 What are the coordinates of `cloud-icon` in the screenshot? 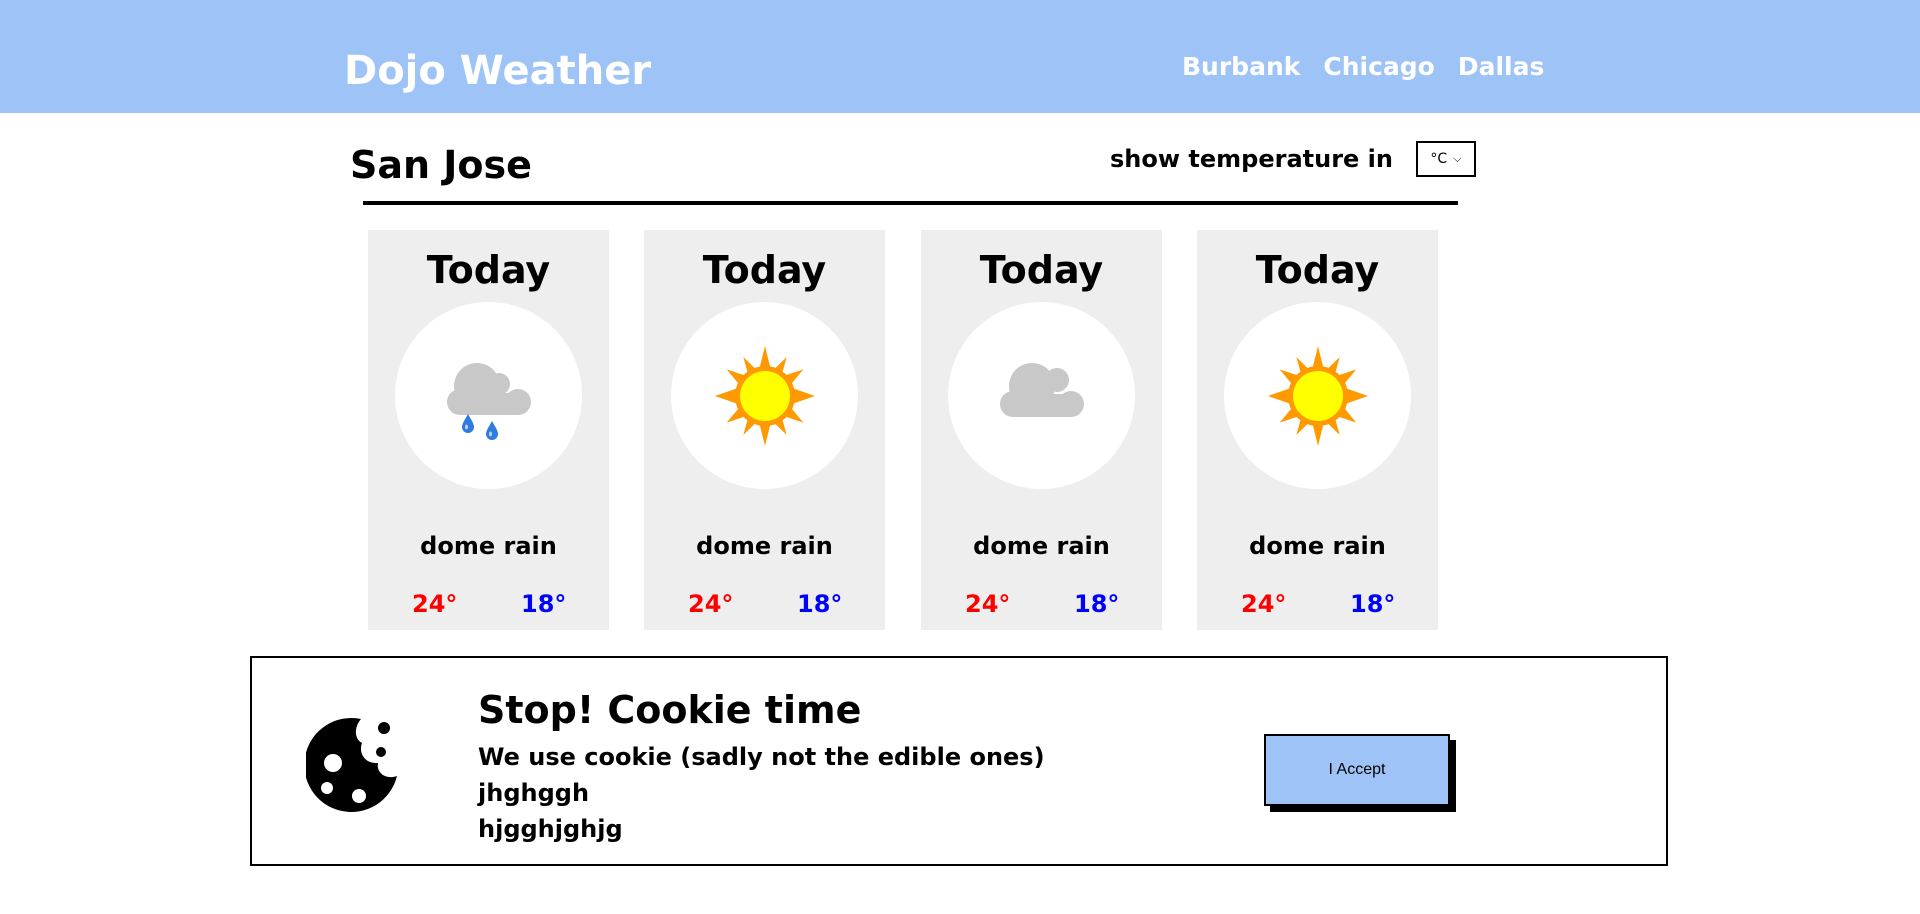 It's located at (1041, 389).